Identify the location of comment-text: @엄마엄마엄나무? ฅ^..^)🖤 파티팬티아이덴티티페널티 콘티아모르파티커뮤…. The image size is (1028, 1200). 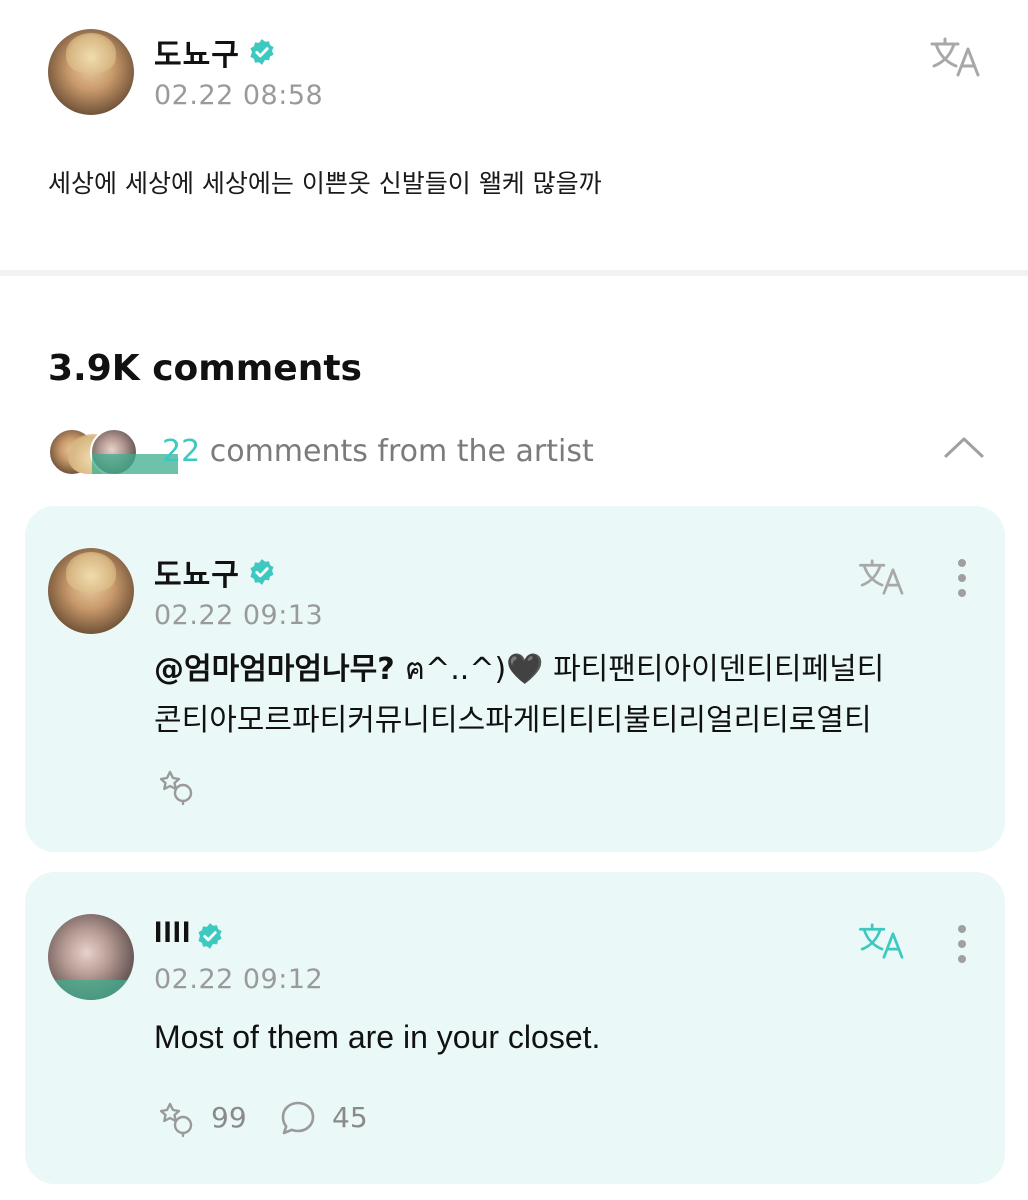
(564, 695).